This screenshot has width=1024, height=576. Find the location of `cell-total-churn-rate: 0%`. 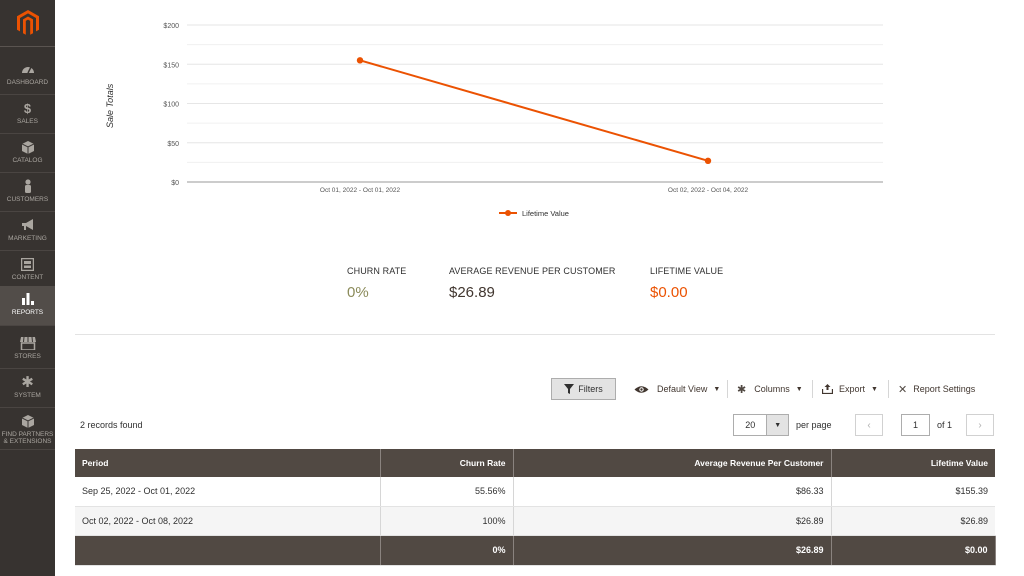

cell-total-churn-rate: 0% is located at coordinates (447, 550).